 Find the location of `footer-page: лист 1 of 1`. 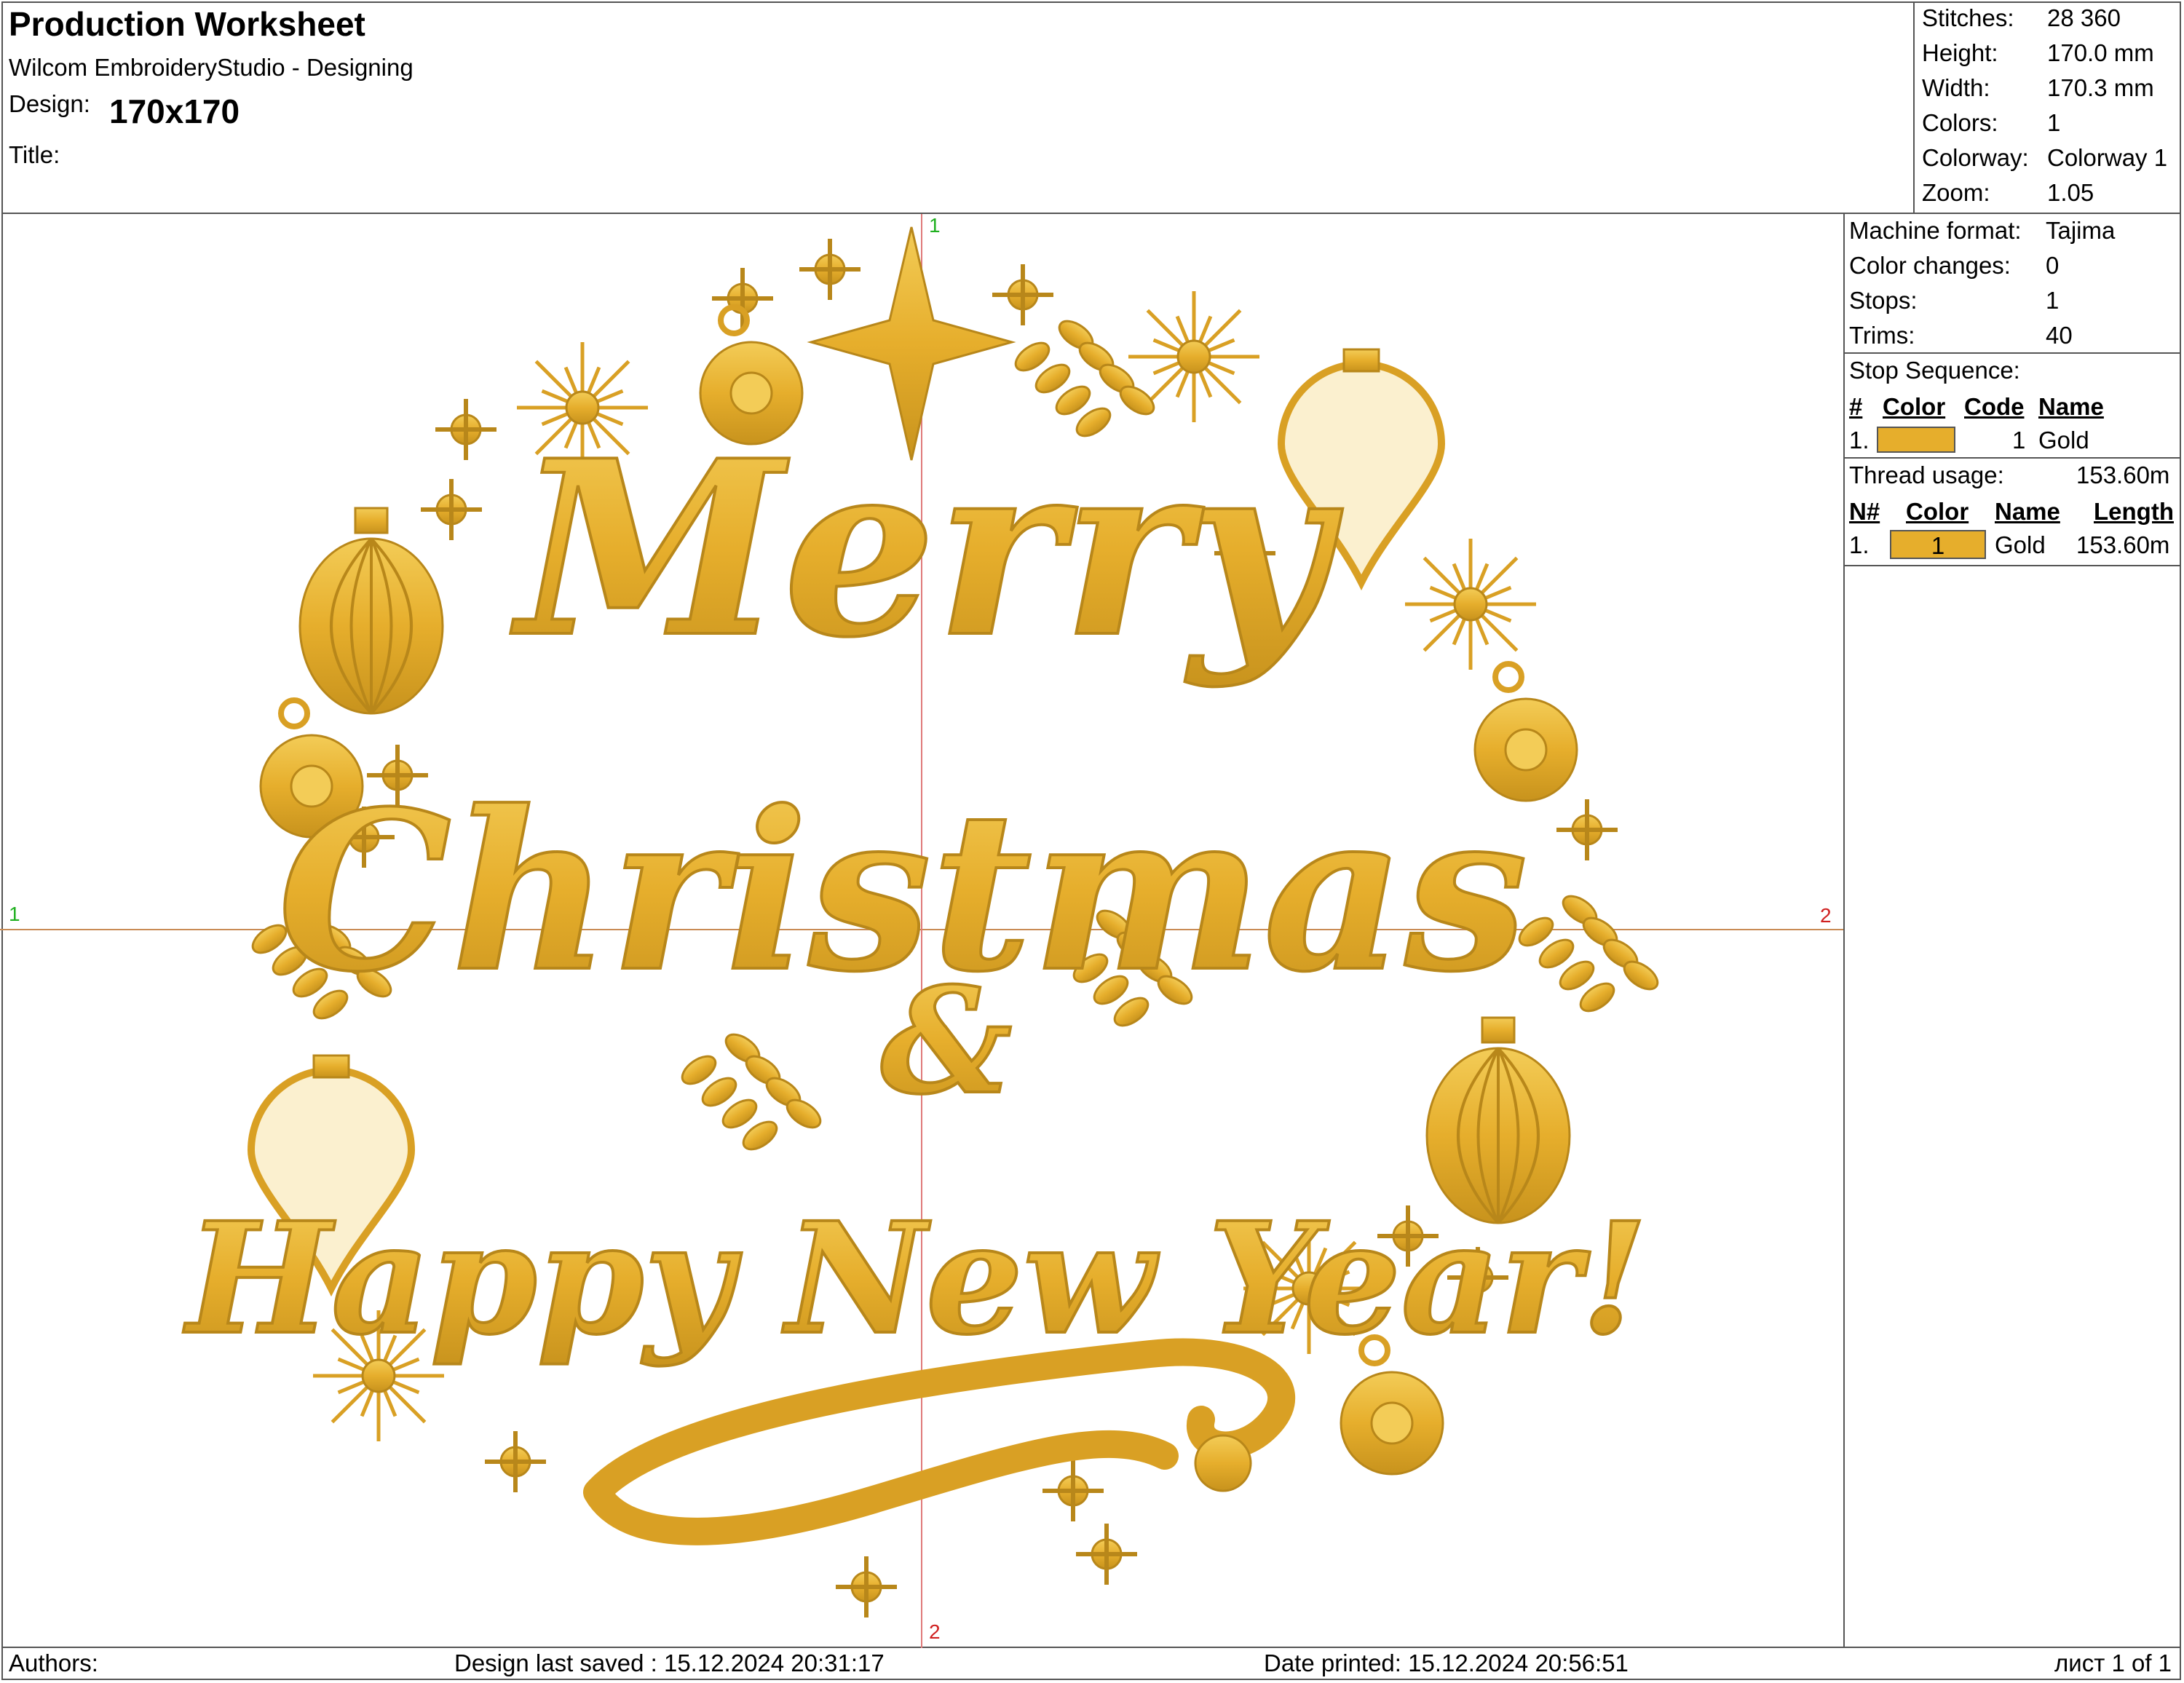

footer-page: лист 1 of 1 is located at coordinates (2113, 1663).